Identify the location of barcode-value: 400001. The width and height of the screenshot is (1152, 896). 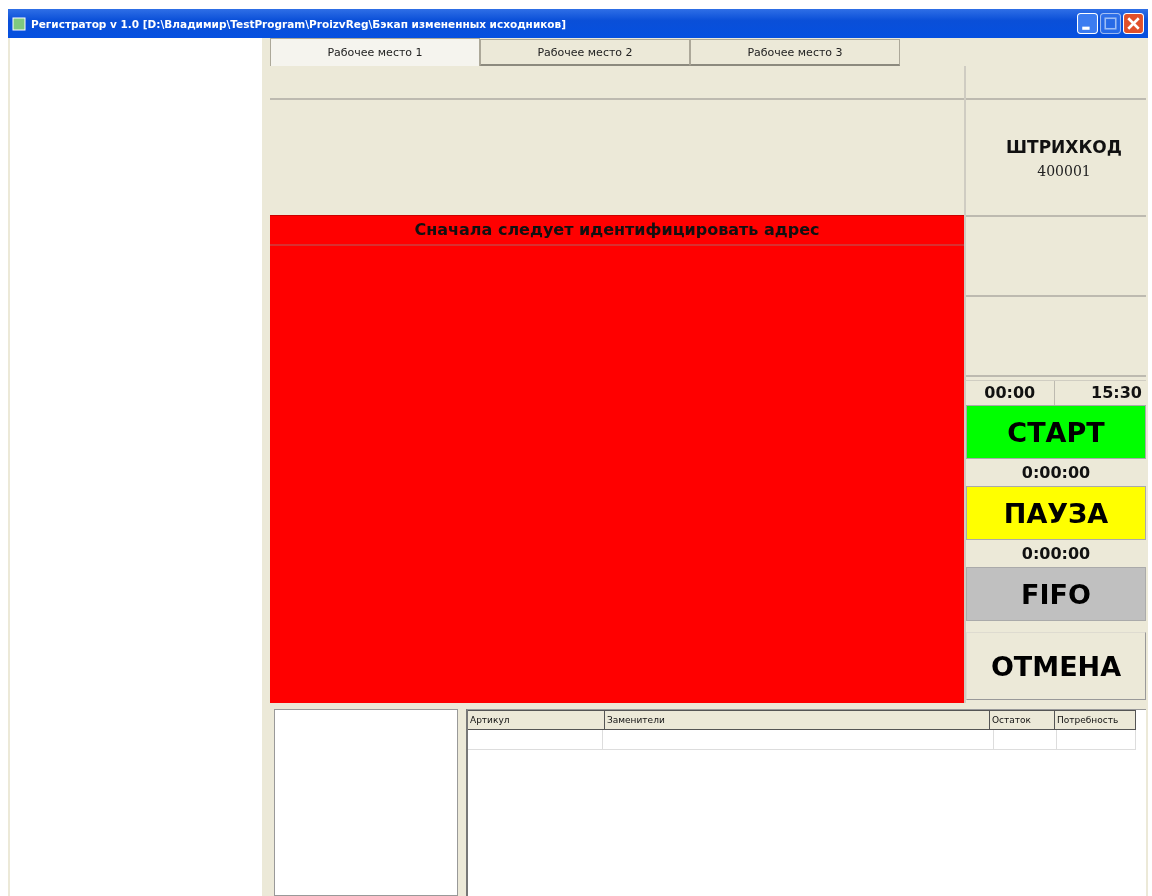
(1064, 170).